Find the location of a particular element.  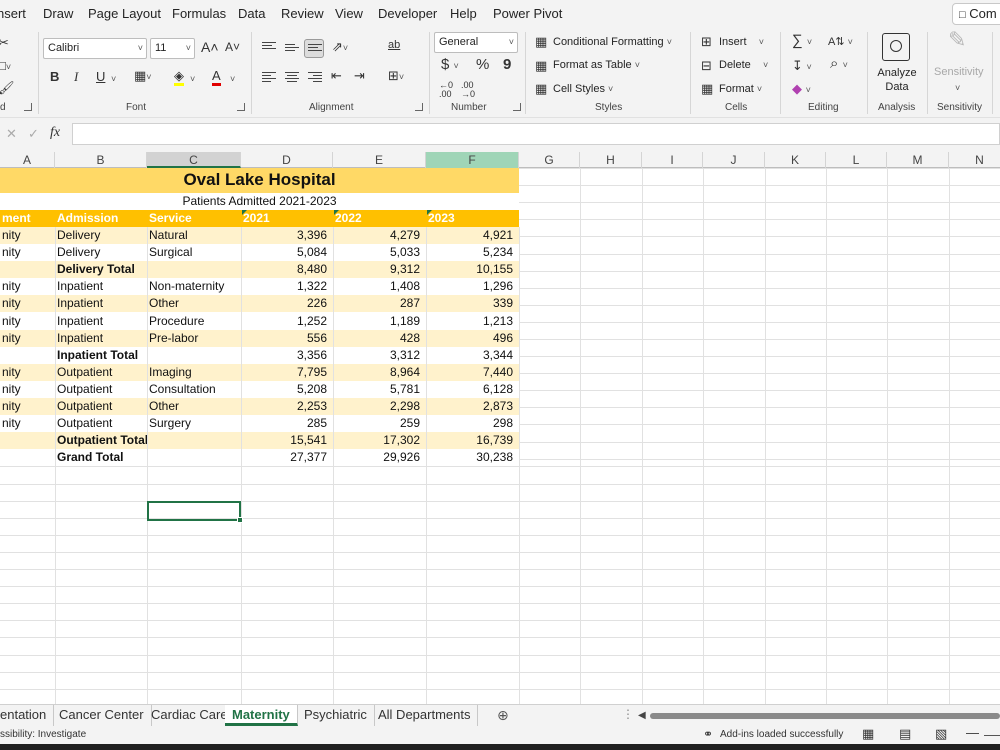

column-header: G is located at coordinates (549, 160).